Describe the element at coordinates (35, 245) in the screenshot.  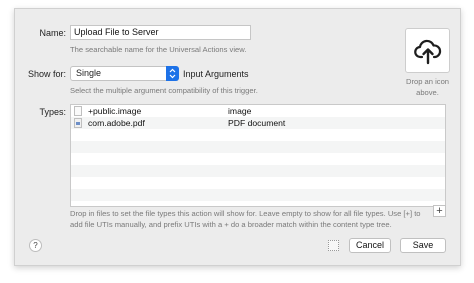
I see `help-button: ?` at that location.